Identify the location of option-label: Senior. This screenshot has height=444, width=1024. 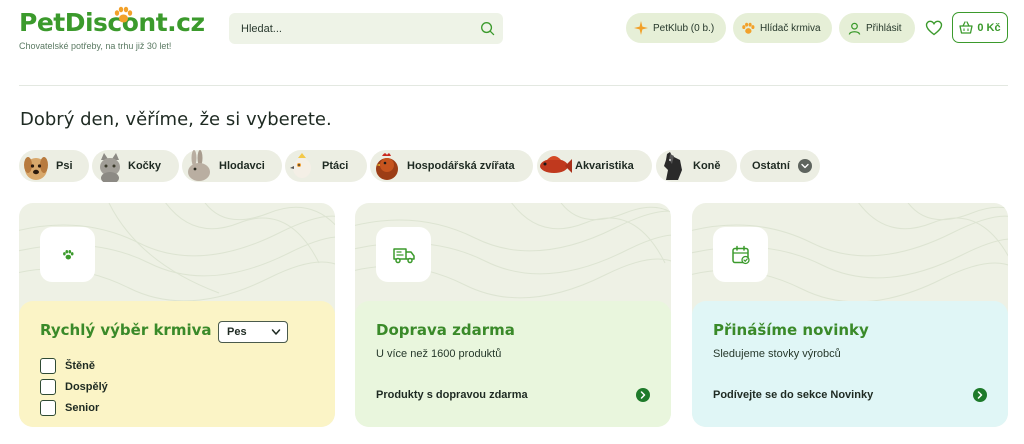
(82, 408).